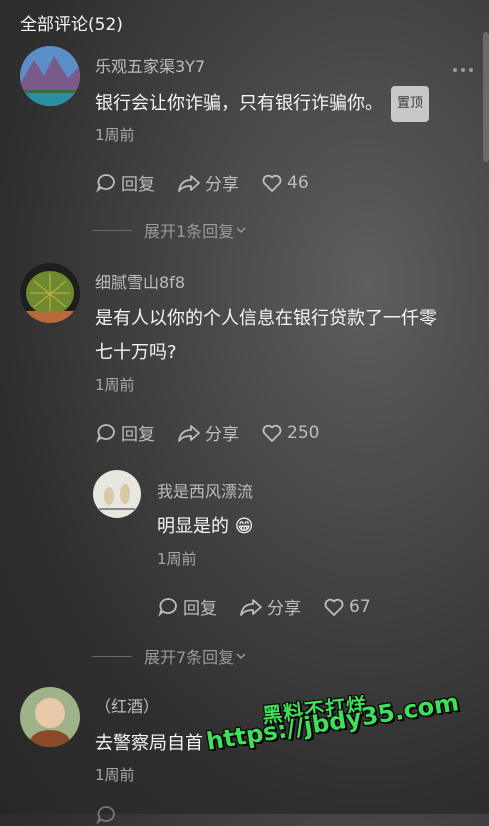  I want to click on like-count: 67, so click(360, 606).